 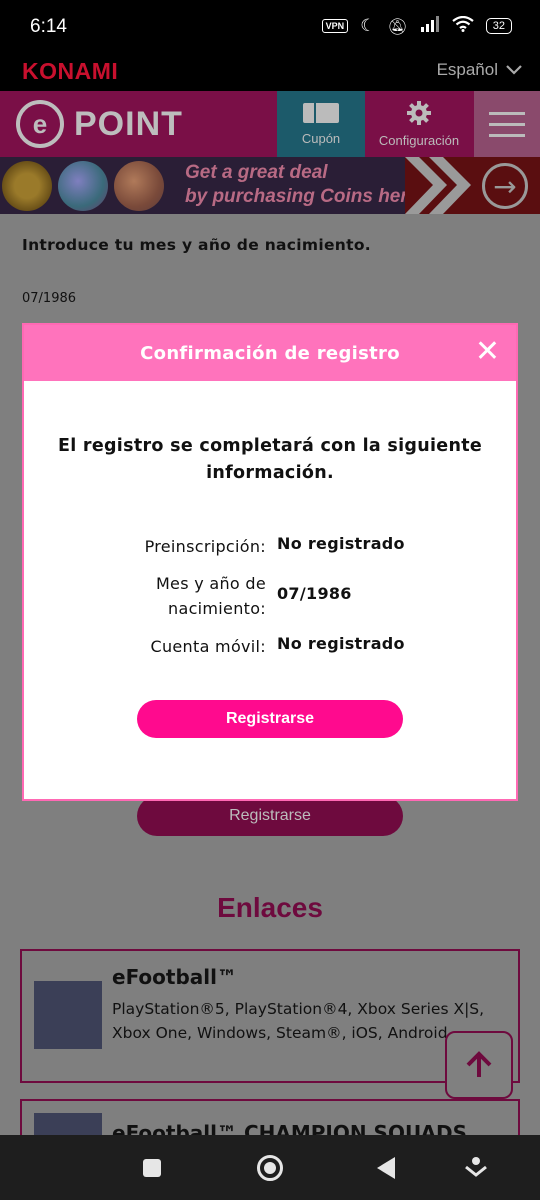 I want to click on links-heading: Enlaces, so click(x=270, y=907).